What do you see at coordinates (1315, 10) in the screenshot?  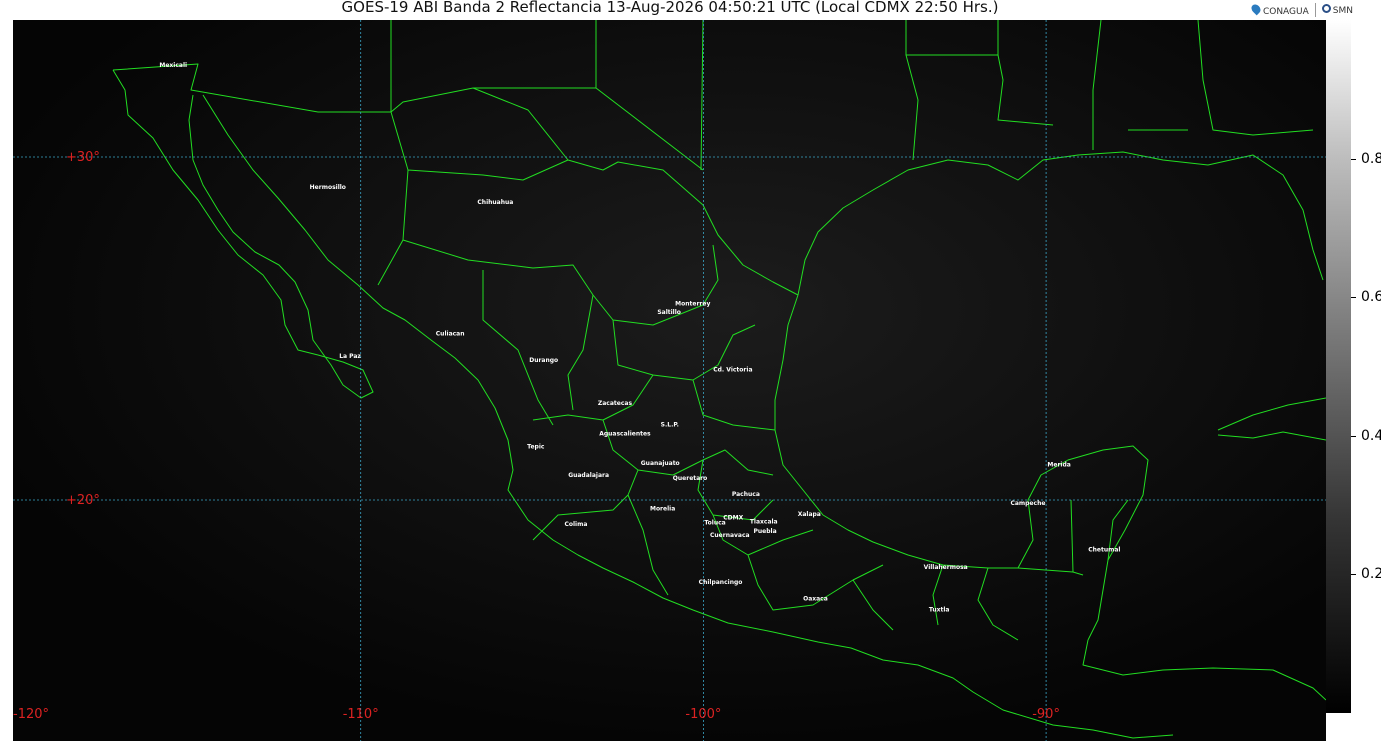 I see `logo-divider` at bounding box center [1315, 10].